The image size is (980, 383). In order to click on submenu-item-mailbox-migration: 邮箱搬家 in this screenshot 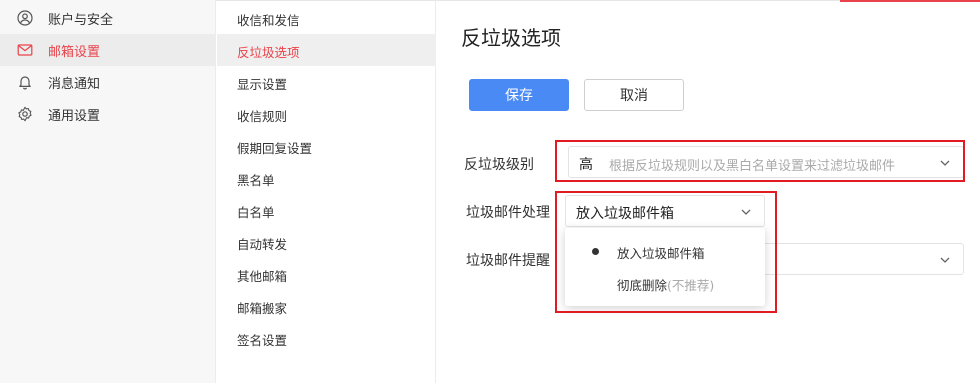, I will do `click(326, 306)`.